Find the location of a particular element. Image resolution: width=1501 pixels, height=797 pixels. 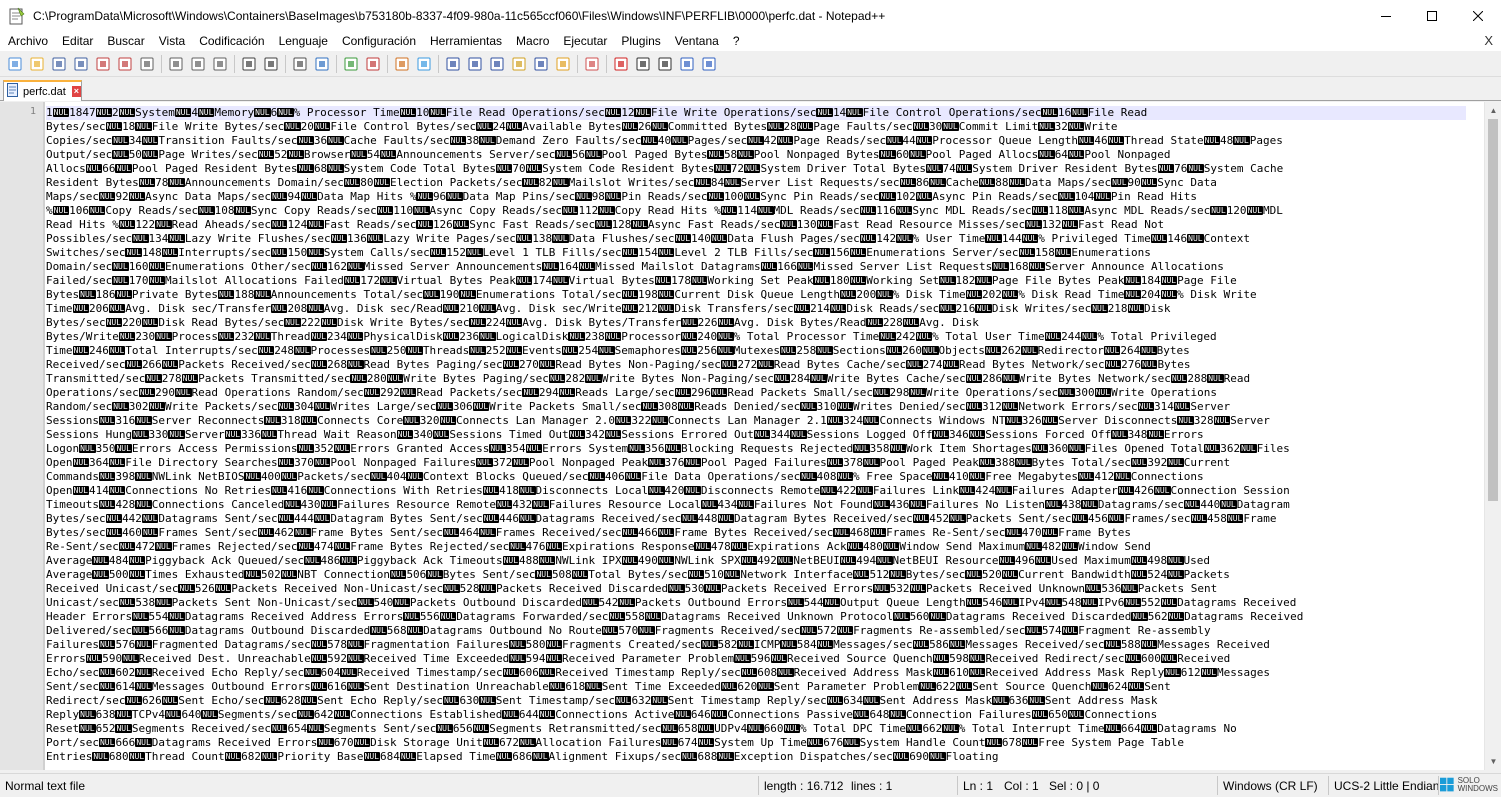

code-text: 512 is located at coordinates (879, 574).